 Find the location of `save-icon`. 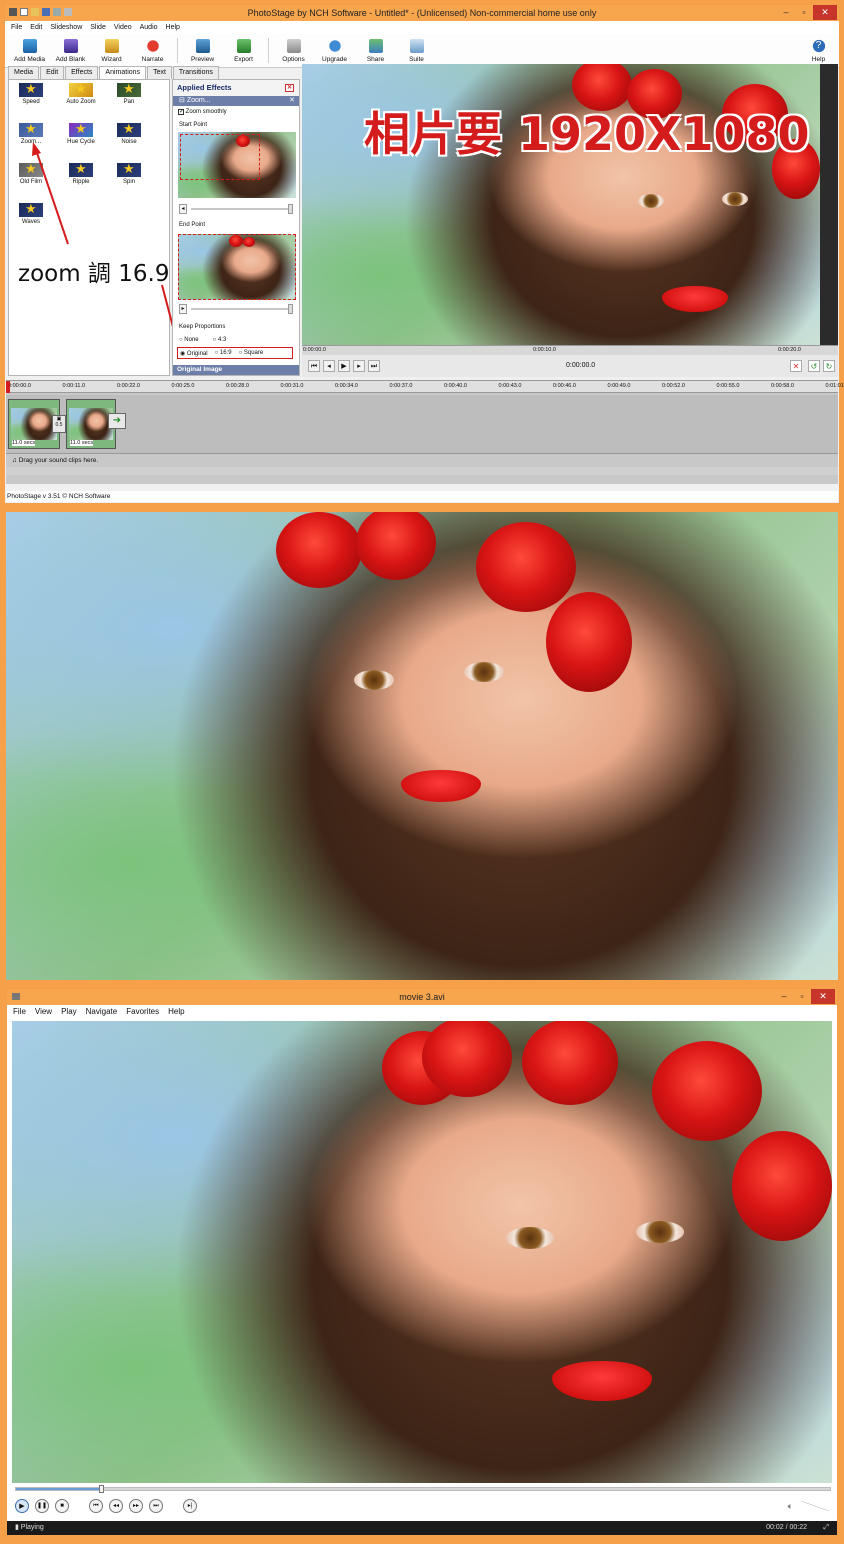

save-icon is located at coordinates (46, 12).